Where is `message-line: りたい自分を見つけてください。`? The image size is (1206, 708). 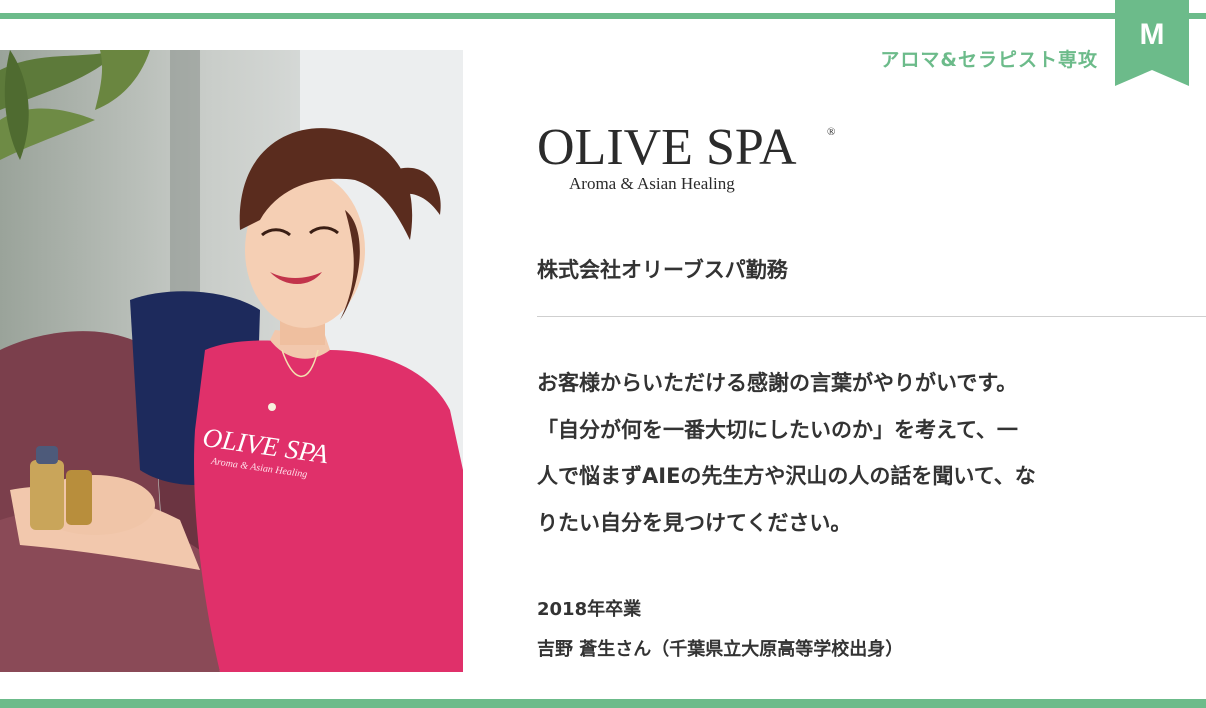 message-line: りたい自分を見つけてください。 is located at coordinates (694, 522).